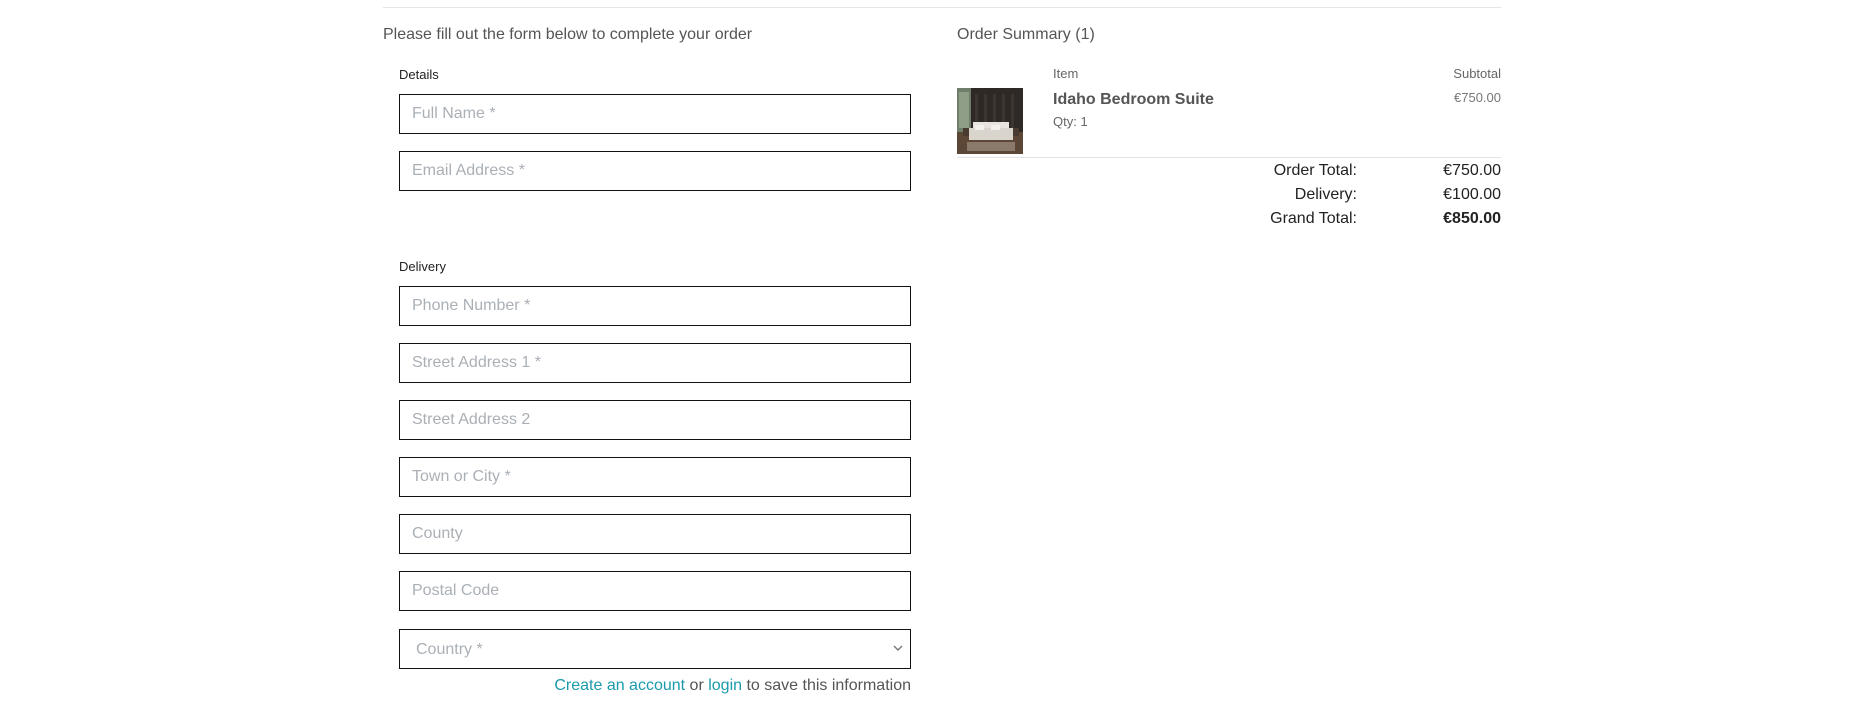 The height and width of the screenshot is (727, 1868). Describe the element at coordinates (1472, 218) in the screenshot. I see `grand-total-value: €850.00` at that location.